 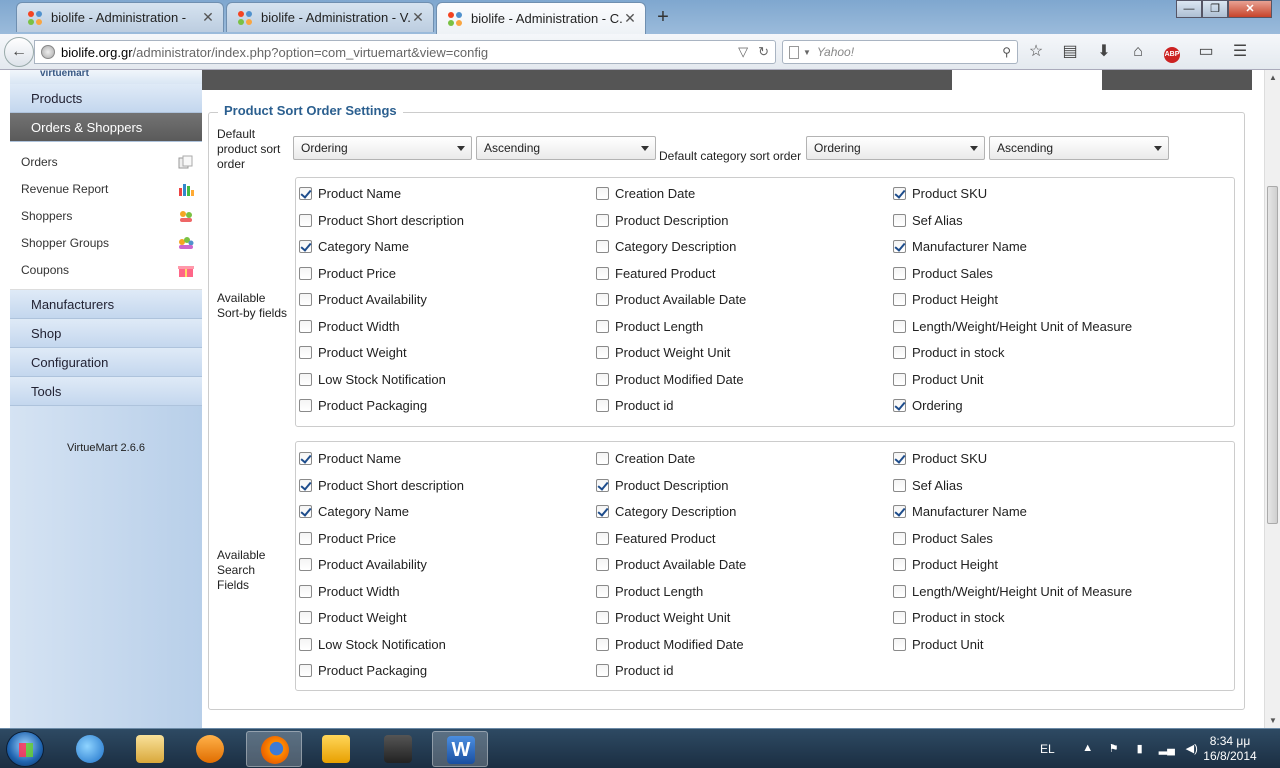 I want to click on search-field-option: Low Stock Notification, so click(x=372, y=644).